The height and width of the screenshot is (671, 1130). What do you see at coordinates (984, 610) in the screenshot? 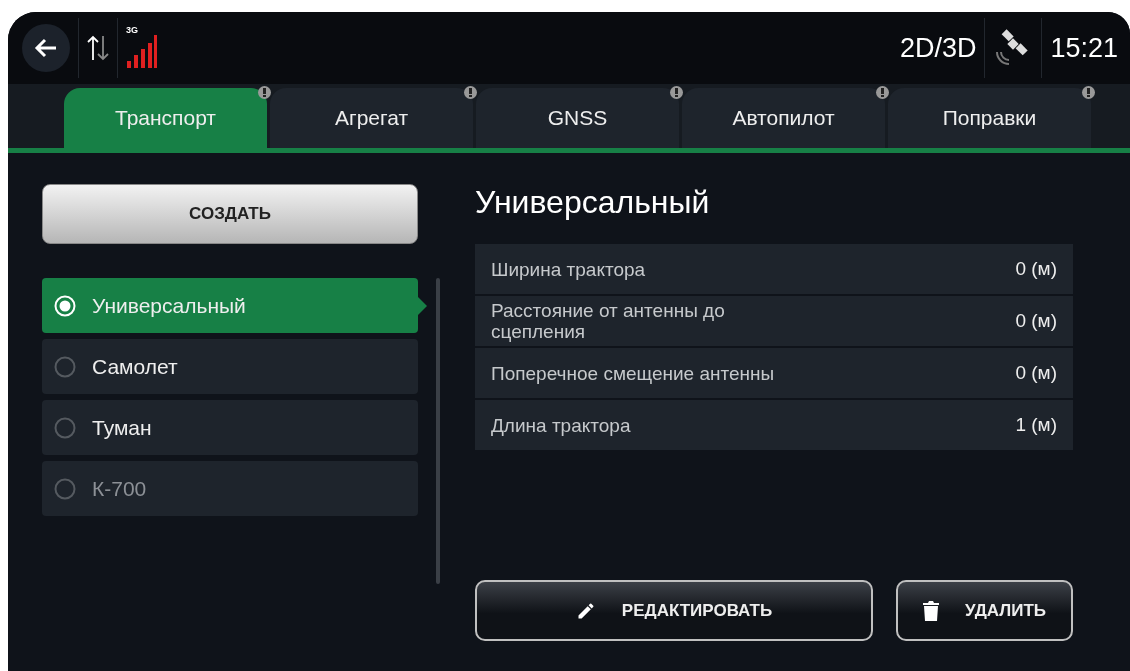
I see `delete-button: УДАЛИТЬ` at bounding box center [984, 610].